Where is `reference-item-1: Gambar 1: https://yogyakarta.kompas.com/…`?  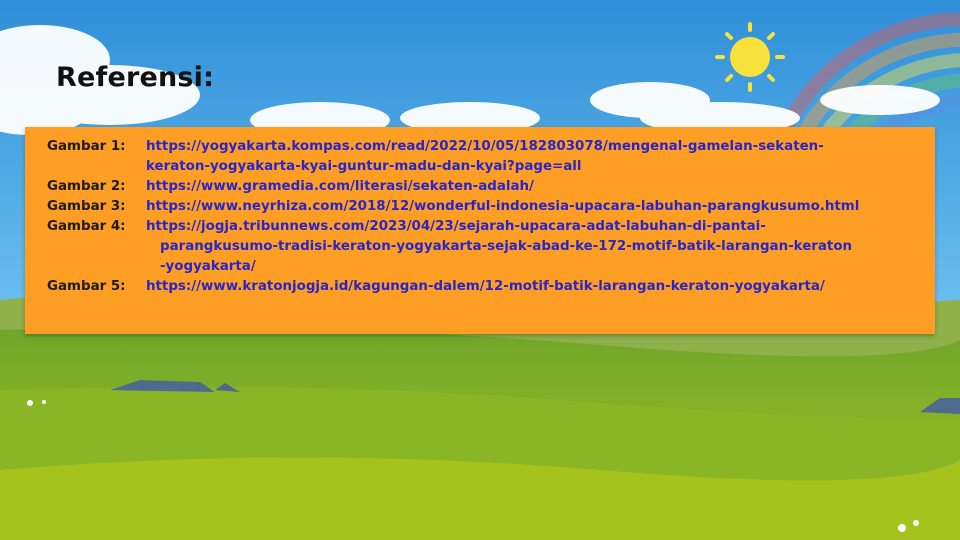
reference-item-1: Gambar 1: https://yogyakarta.kompas.com/… is located at coordinates (486, 157).